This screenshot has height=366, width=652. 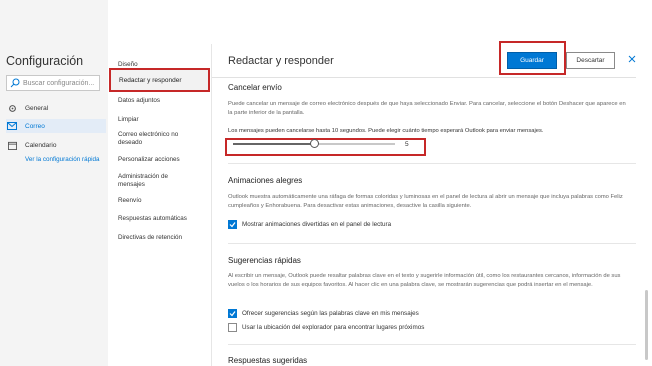 I want to click on subnav-item-junk: Correo electrónico no deseado, so click(x=158, y=138).